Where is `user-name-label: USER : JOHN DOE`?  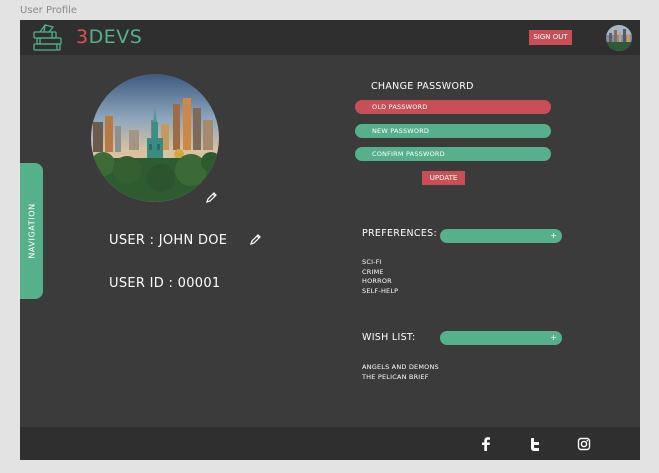 user-name-label: USER : JOHN DOE is located at coordinates (168, 240).